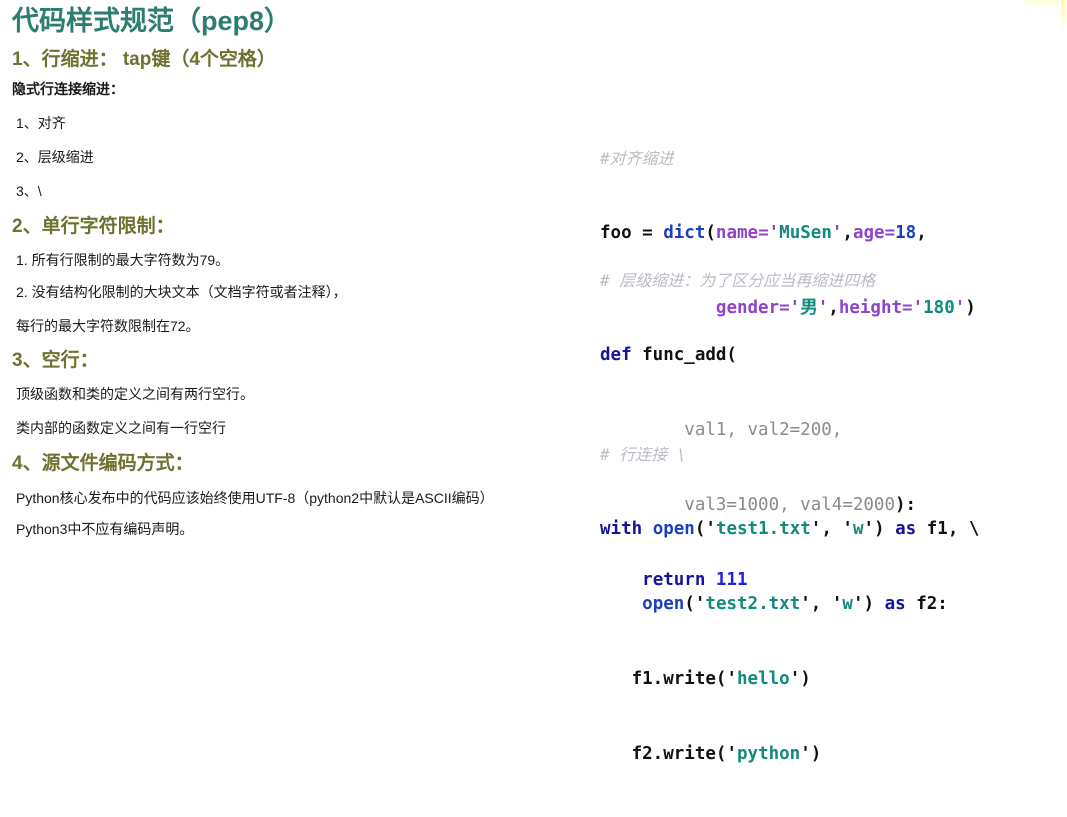  What do you see at coordinates (105, 529) in the screenshot?
I see `list-item: Python3中不应有编码声明。` at bounding box center [105, 529].